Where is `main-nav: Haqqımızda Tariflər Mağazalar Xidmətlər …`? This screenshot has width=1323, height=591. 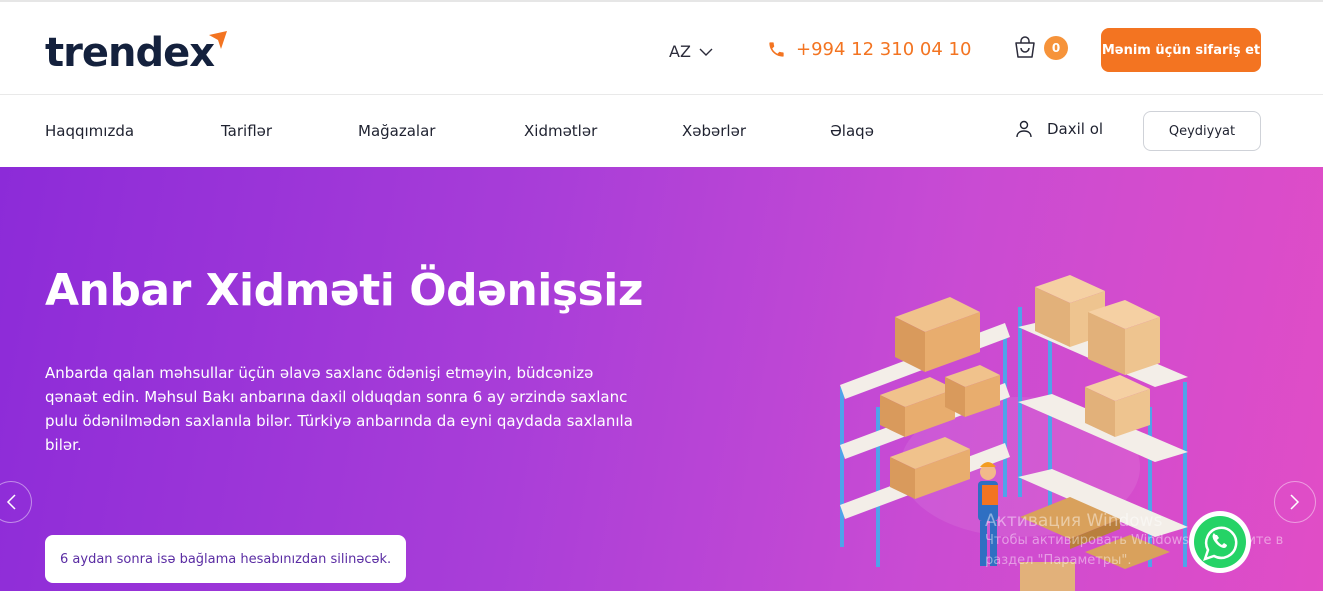
main-nav: Haqqımızda Tariflər Mağazalar Xidmətlər … is located at coordinates (661, 131).